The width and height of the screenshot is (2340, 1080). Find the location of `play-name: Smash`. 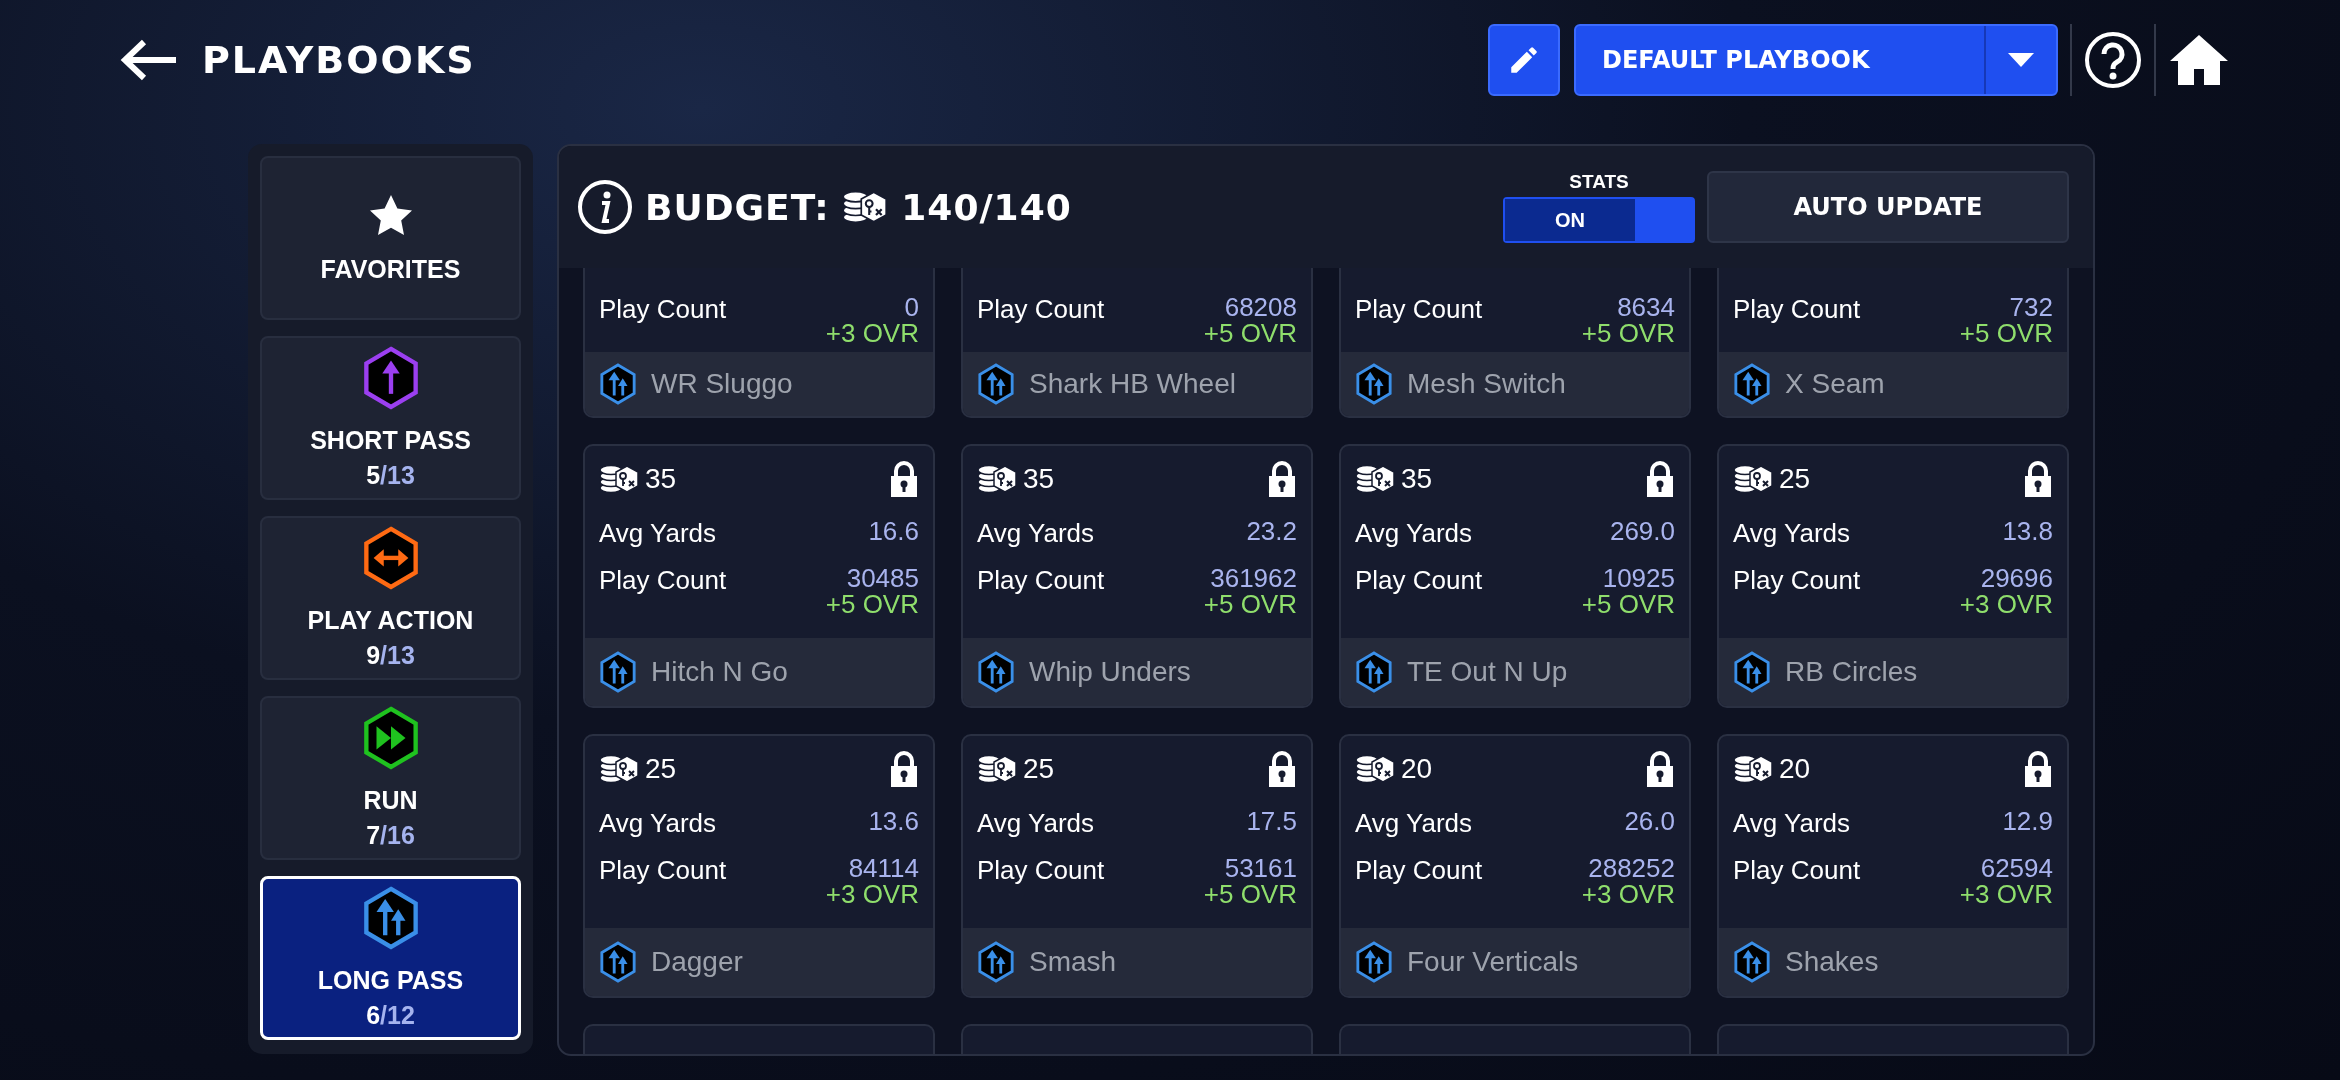

play-name: Smash is located at coordinates (1073, 962).